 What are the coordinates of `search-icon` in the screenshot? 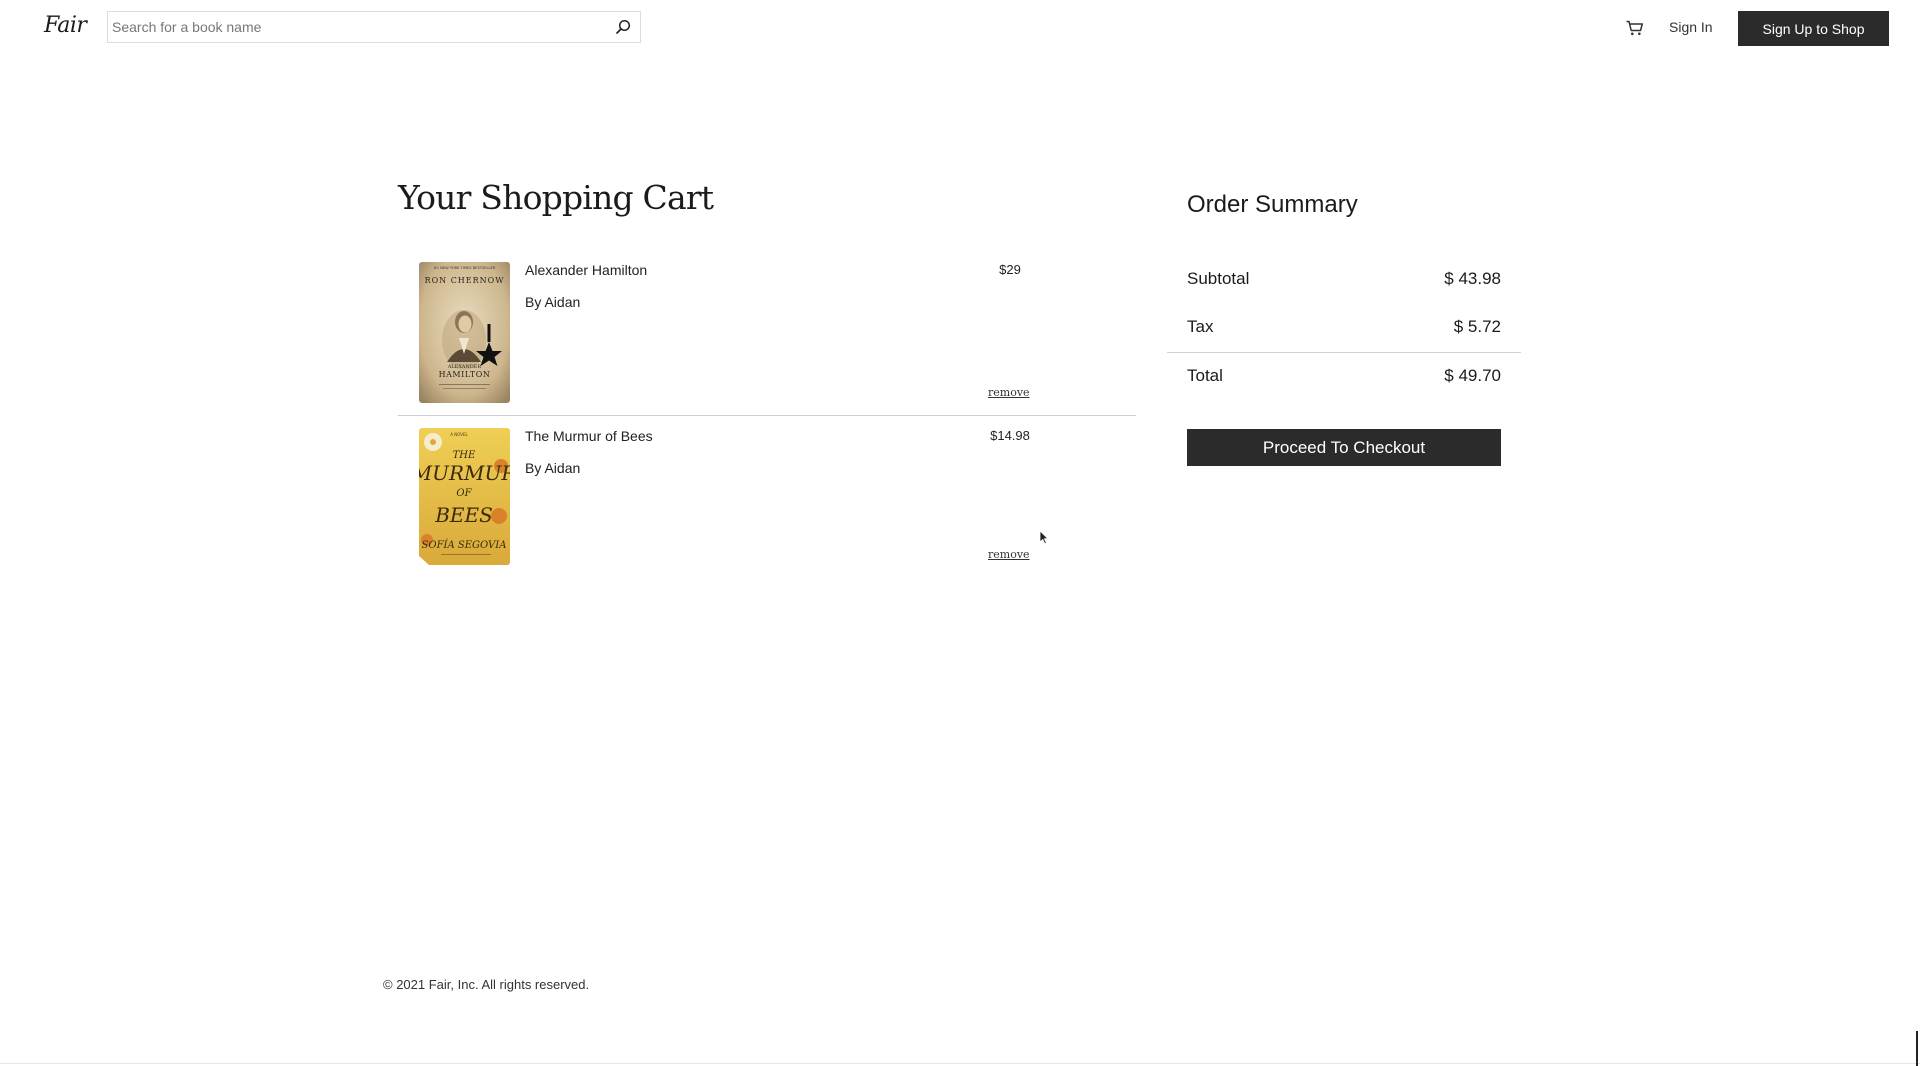 It's located at (623, 27).